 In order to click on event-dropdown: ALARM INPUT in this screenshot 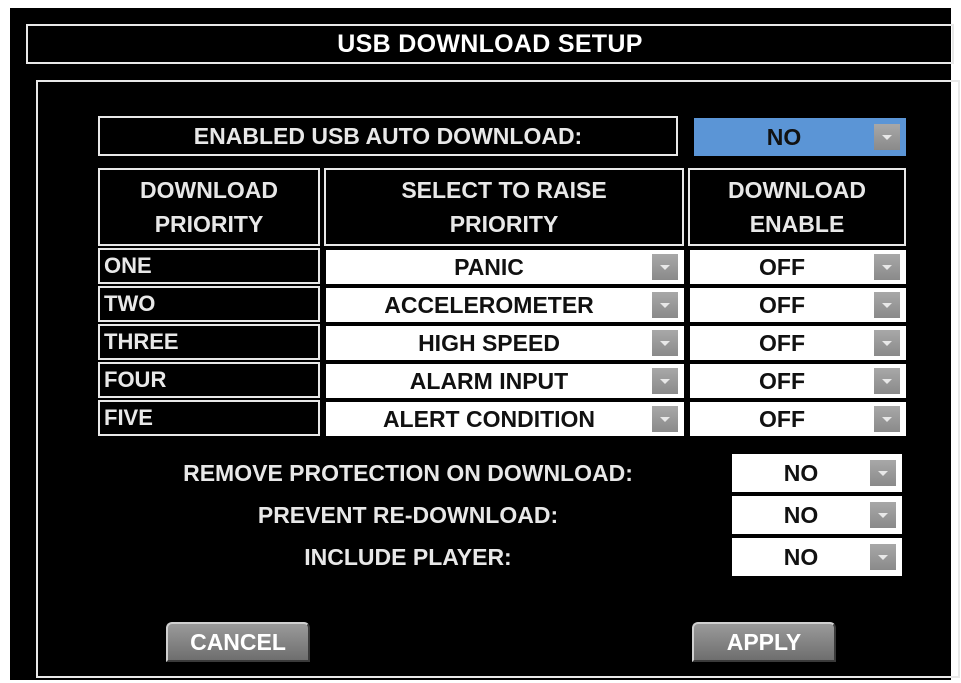, I will do `click(505, 381)`.